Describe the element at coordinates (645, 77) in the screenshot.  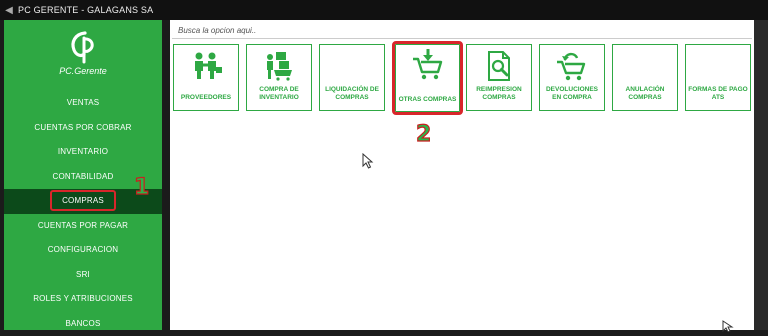
I see `tile-anulacion-compras: ANULACIÓN COMPRAS` at that location.